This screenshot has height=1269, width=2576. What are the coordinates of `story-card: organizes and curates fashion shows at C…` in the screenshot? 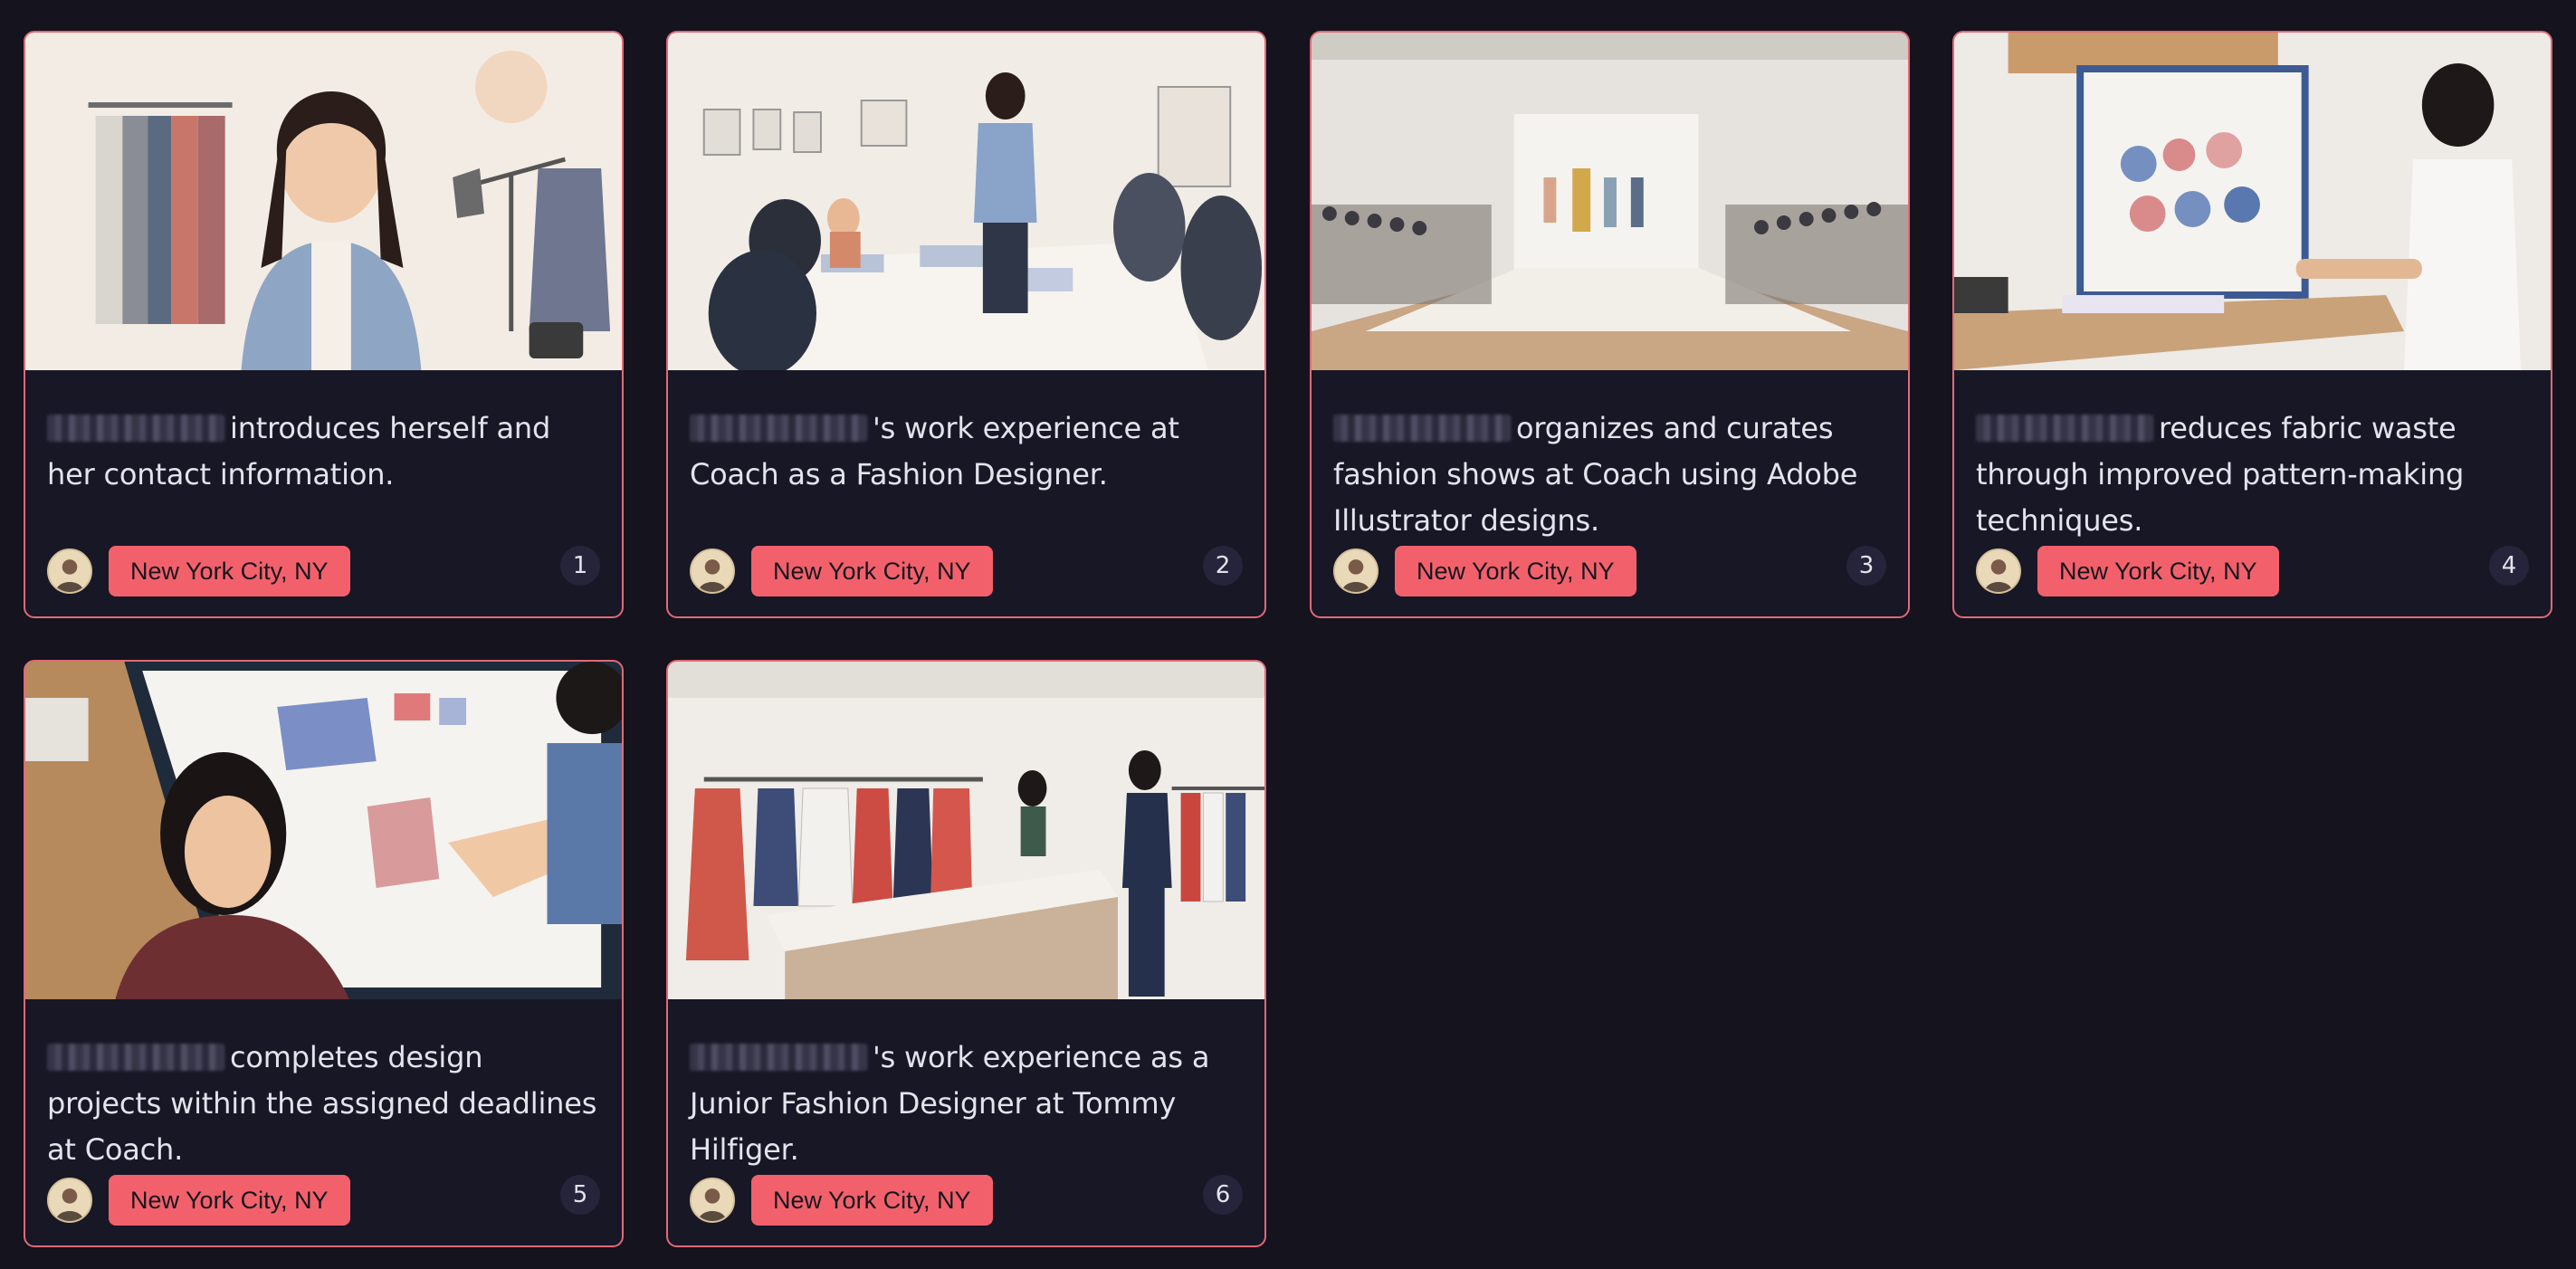 It's located at (1610, 324).